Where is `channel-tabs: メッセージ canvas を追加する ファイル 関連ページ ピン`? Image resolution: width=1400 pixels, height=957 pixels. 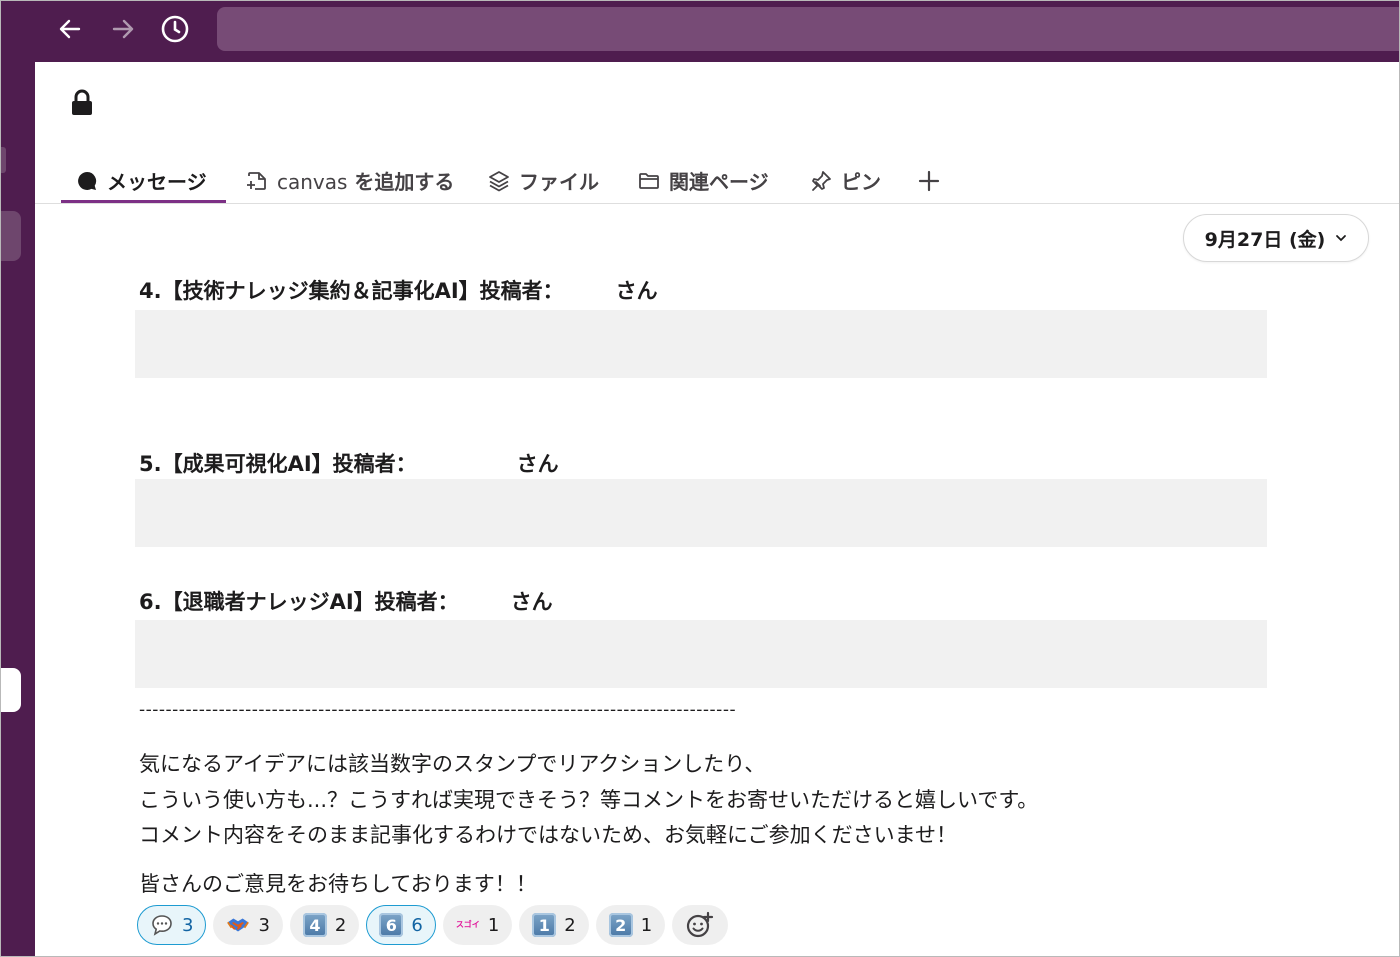 channel-tabs: メッセージ canvas を追加する ファイル 関連ページ ピン is located at coordinates (717, 180).